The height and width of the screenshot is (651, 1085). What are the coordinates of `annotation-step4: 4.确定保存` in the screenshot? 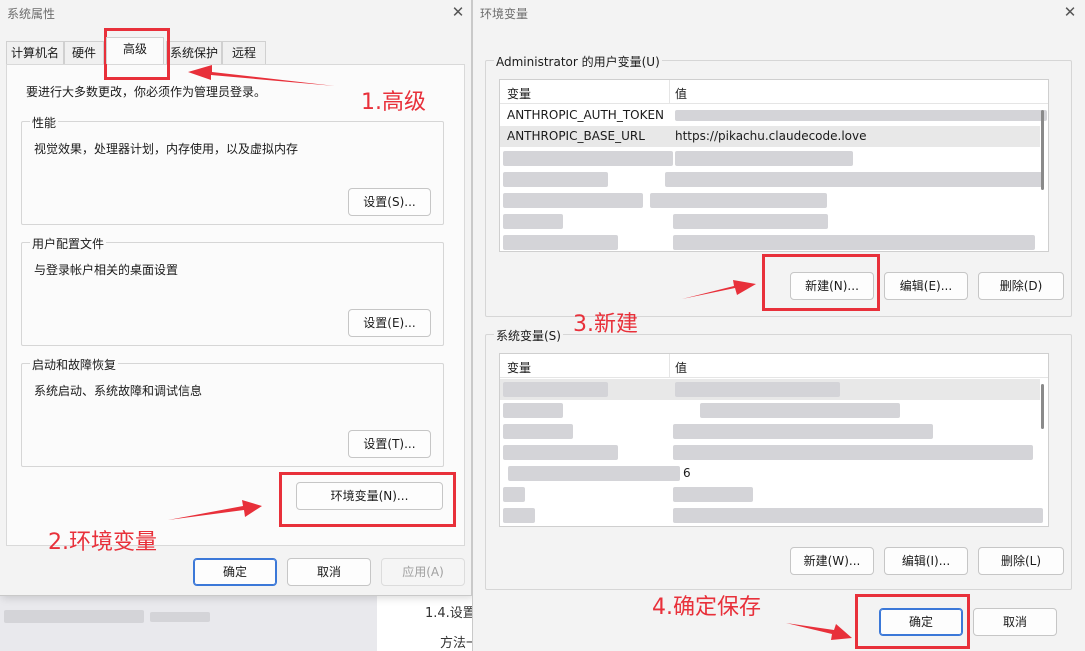 It's located at (706, 607).